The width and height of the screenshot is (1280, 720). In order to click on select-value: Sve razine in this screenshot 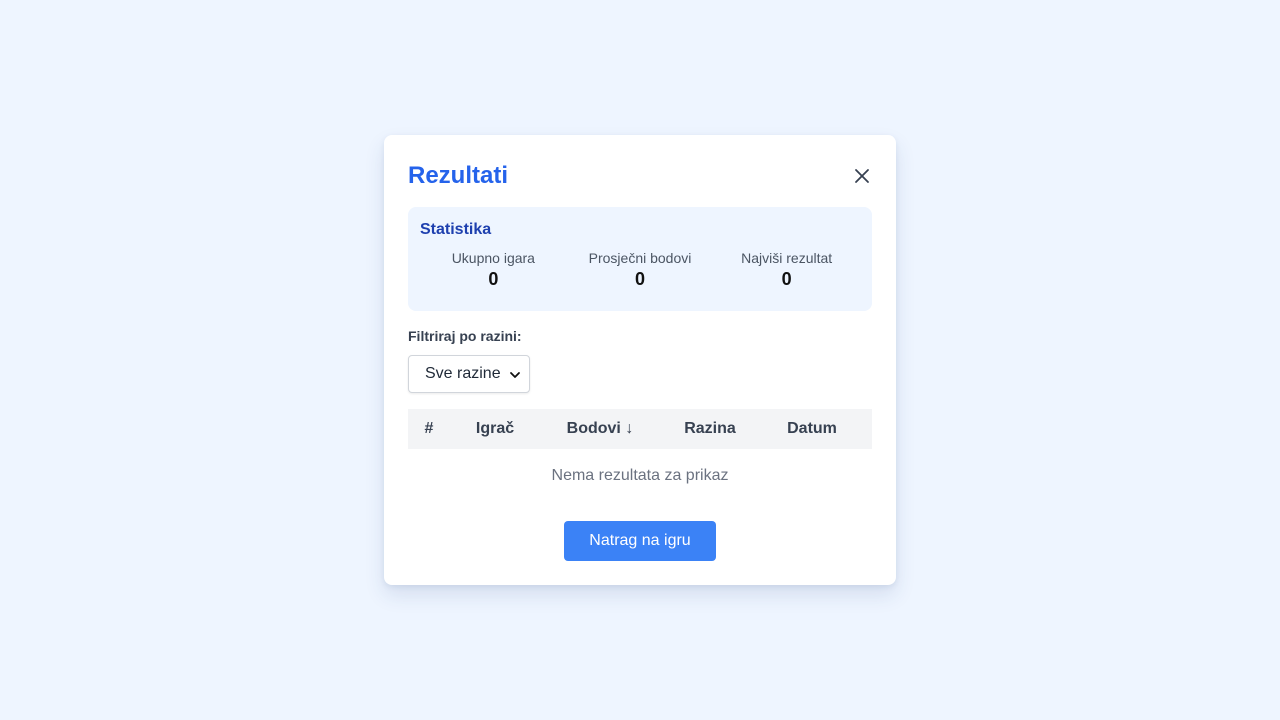, I will do `click(463, 373)`.